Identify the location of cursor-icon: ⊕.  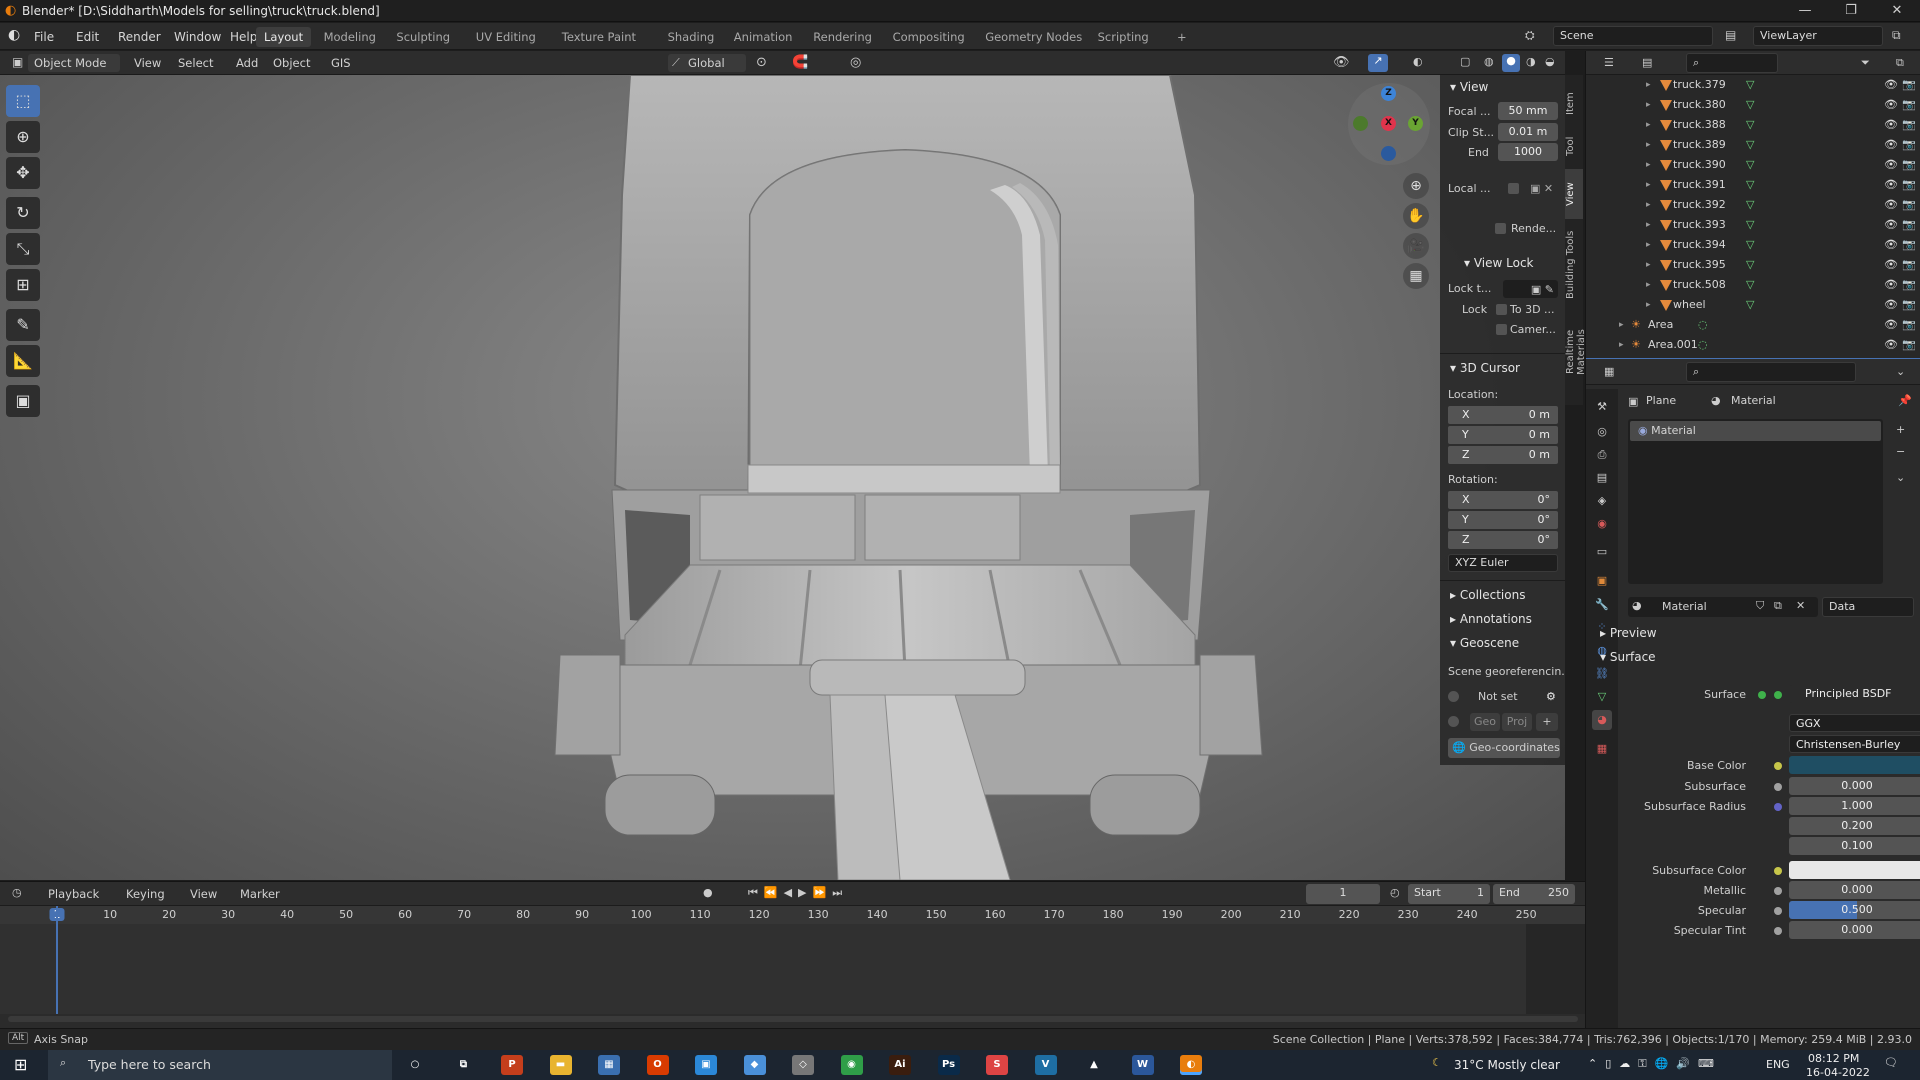
(23, 137).